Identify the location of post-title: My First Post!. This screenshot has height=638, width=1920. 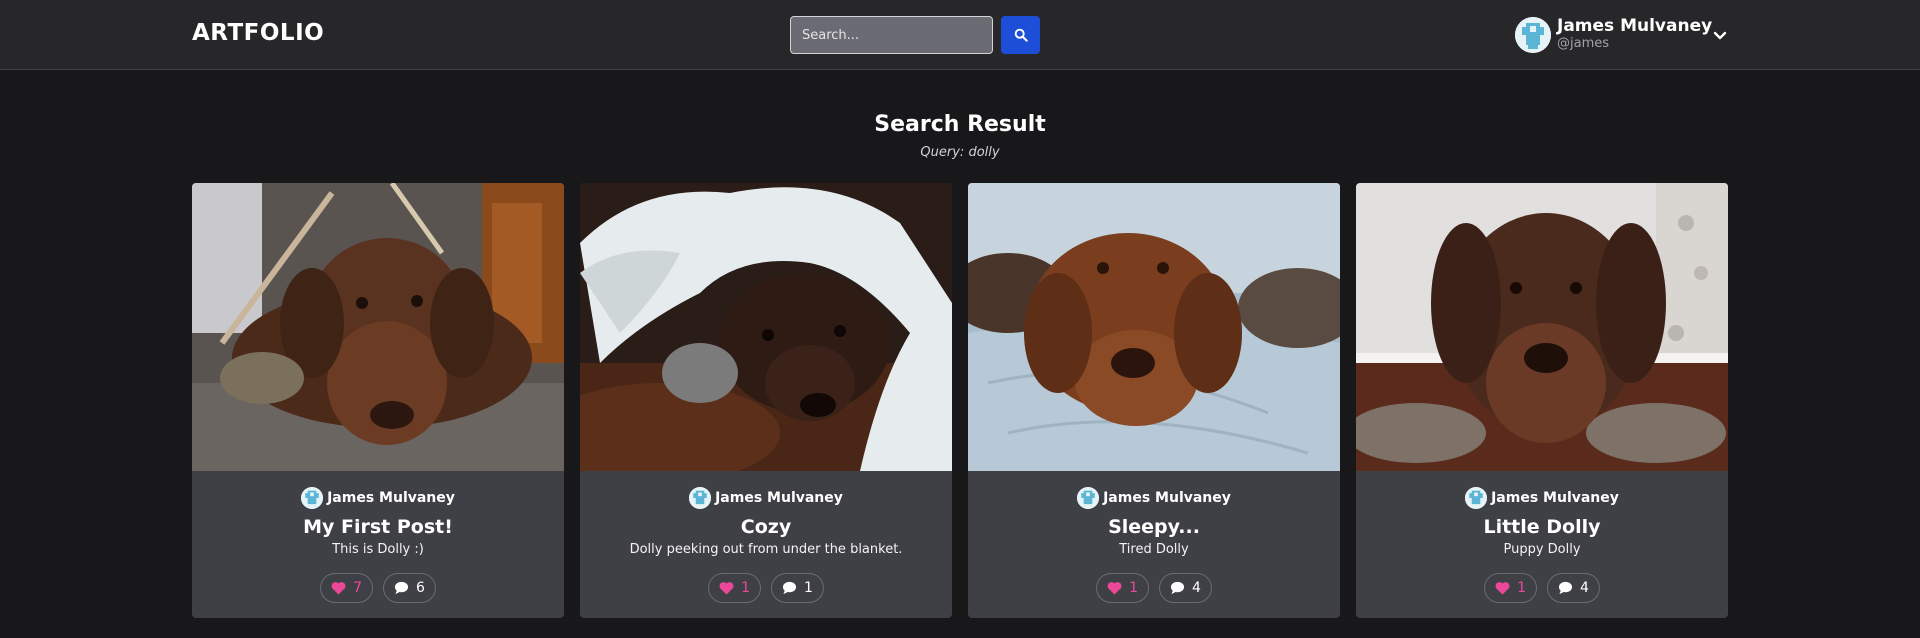
(378, 527).